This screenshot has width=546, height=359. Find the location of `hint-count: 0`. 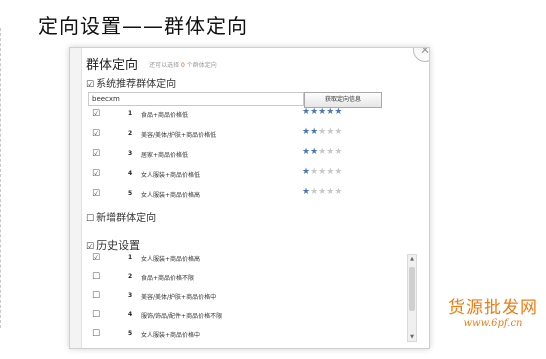

hint-count: 0 is located at coordinates (183, 65).